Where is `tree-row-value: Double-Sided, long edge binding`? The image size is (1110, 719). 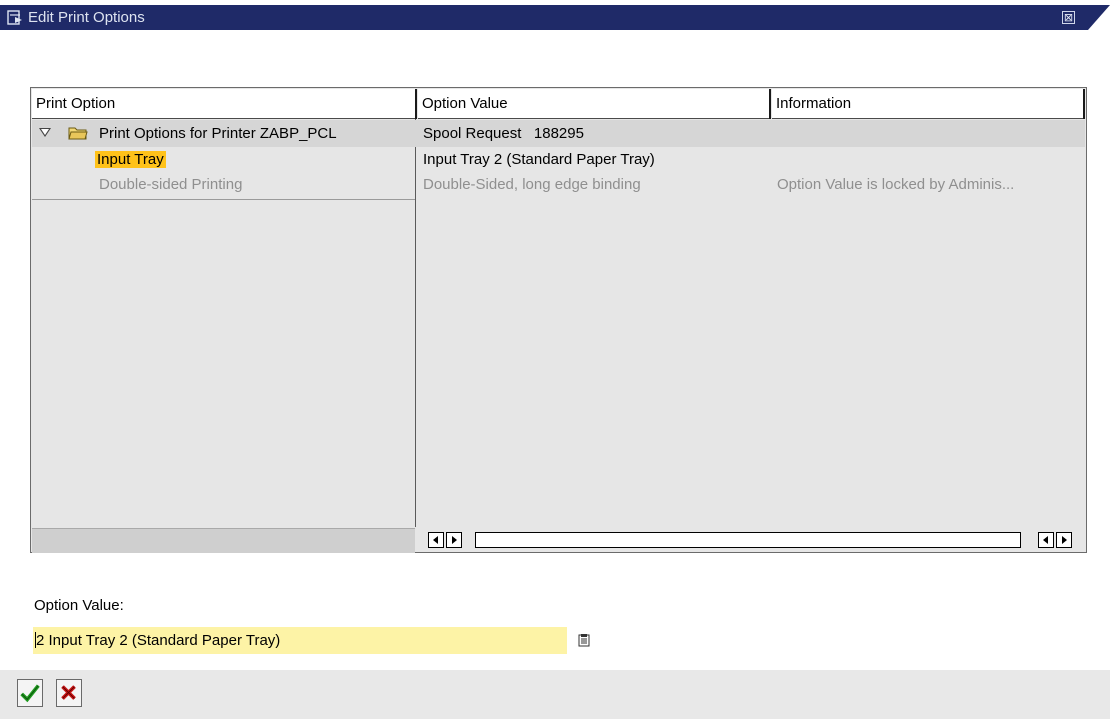 tree-row-value: Double-Sided, long edge binding is located at coordinates (532, 184).